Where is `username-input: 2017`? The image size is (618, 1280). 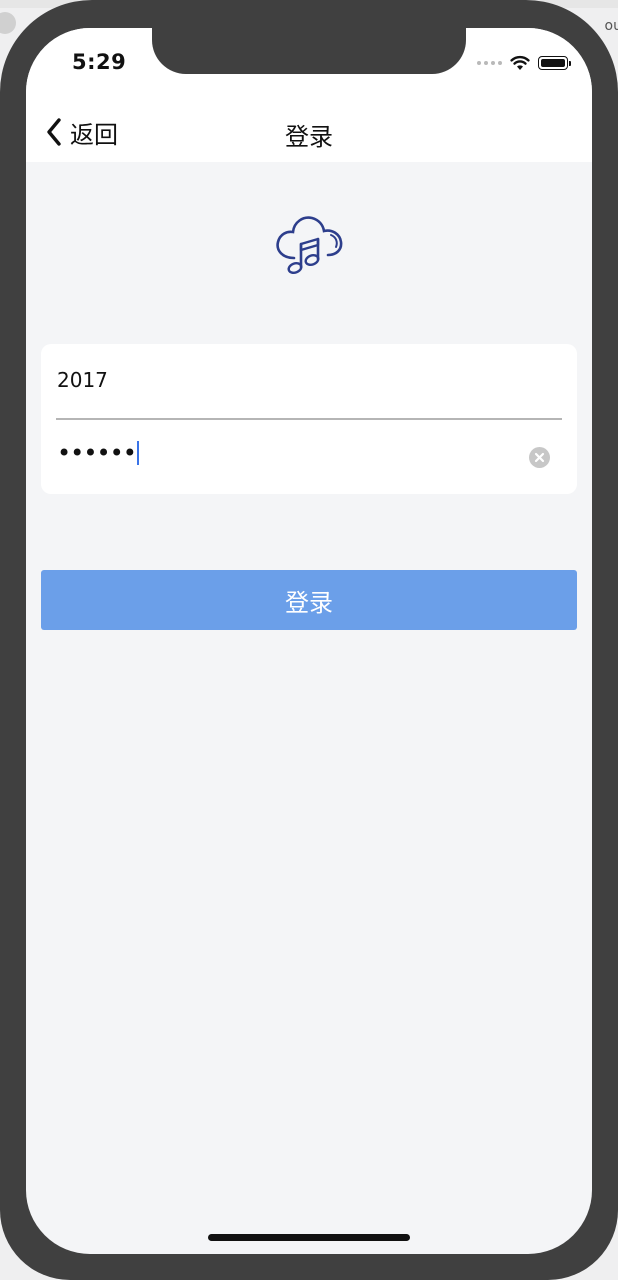 username-input: 2017 is located at coordinates (82, 380).